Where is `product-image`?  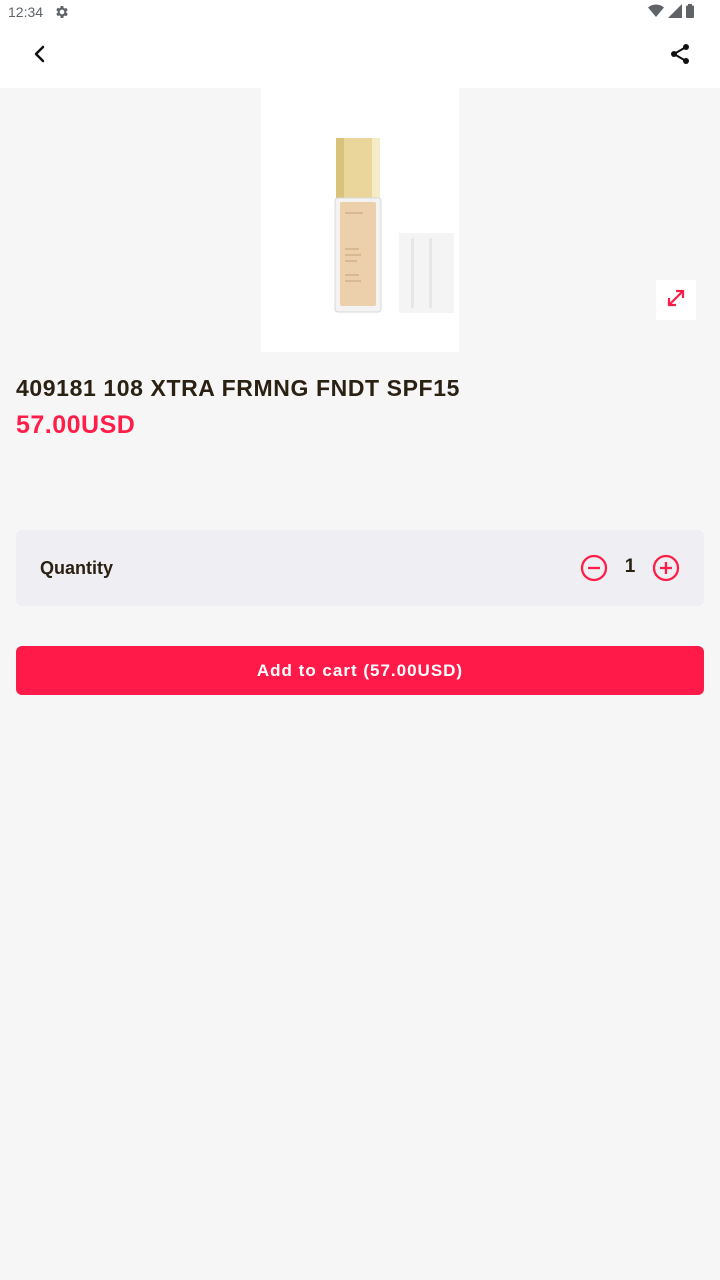 product-image is located at coordinates (360, 220).